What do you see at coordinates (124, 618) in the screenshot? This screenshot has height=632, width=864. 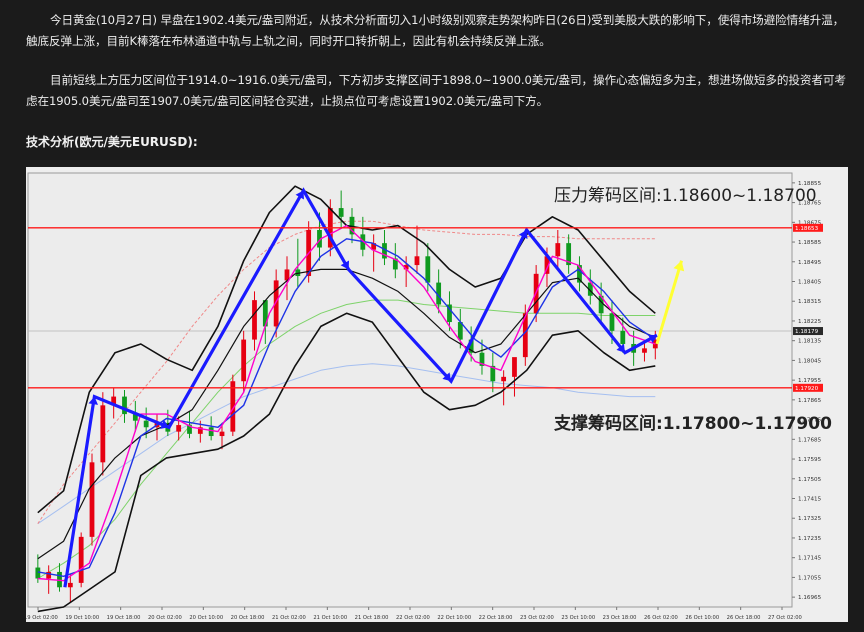 I see `x-tick-label: 19 Oct 18:00` at bounding box center [124, 618].